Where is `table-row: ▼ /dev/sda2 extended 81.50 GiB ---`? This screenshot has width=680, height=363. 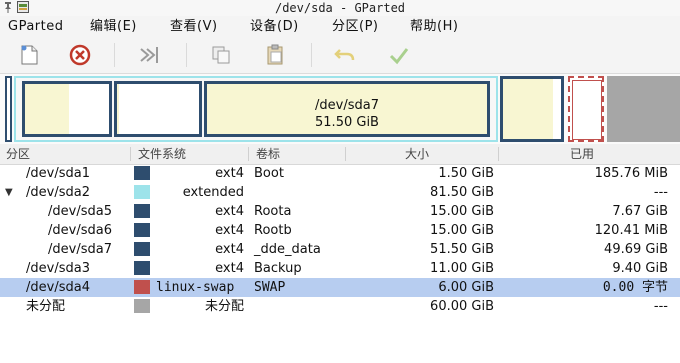 table-row: ▼ /dev/sda2 extended 81.50 GiB --- is located at coordinates (340, 192).